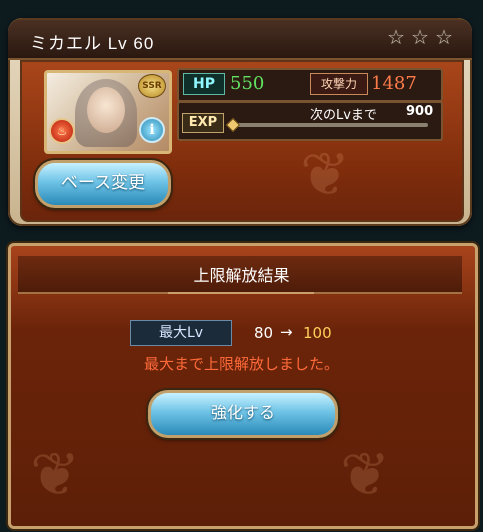 The height and width of the screenshot is (532, 483). What do you see at coordinates (62, 131) in the screenshot?
I see `fire-element-icon: ♨` at bounding box center [62, 131].